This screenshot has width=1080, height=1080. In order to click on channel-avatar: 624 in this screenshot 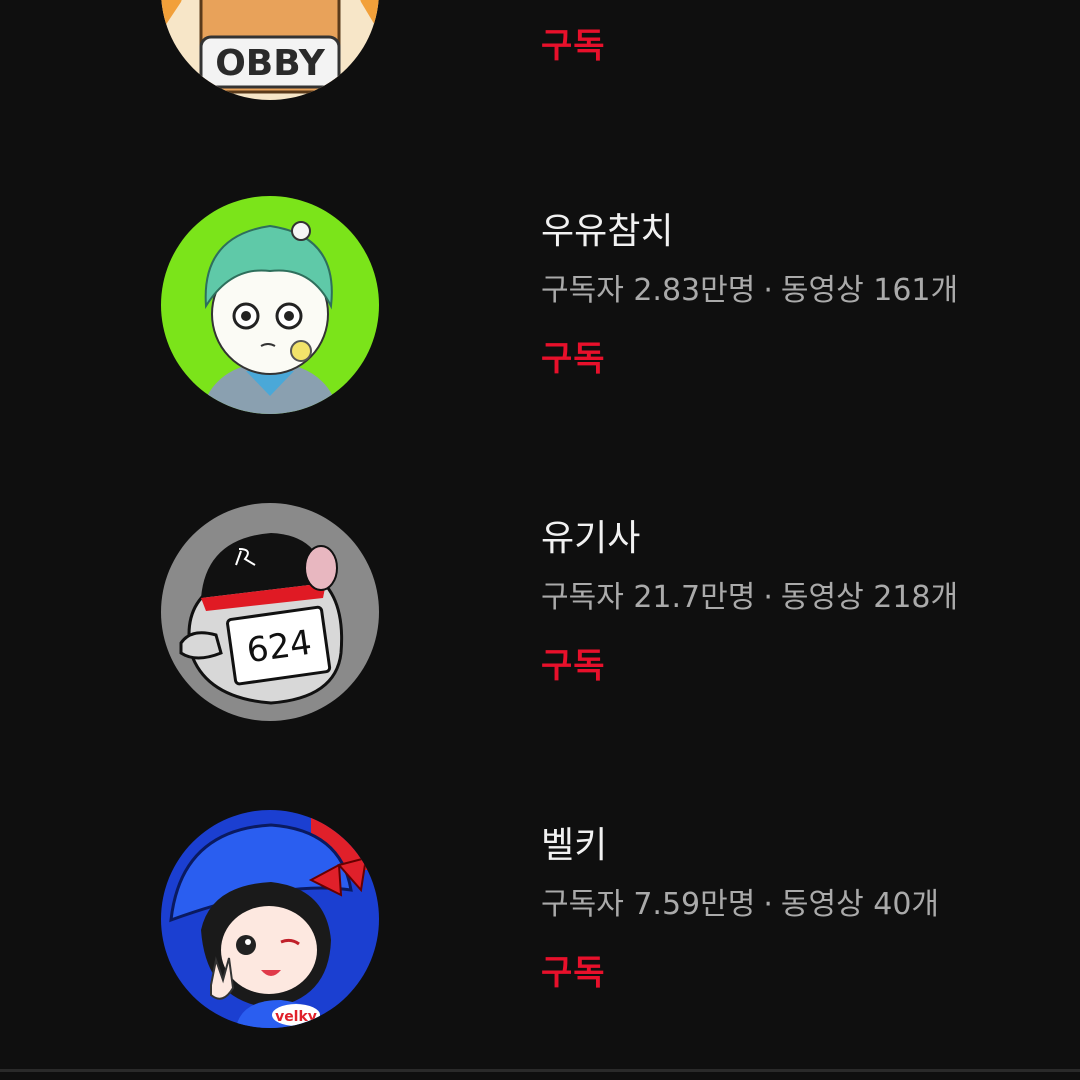, I will do `click(270, 612)`.